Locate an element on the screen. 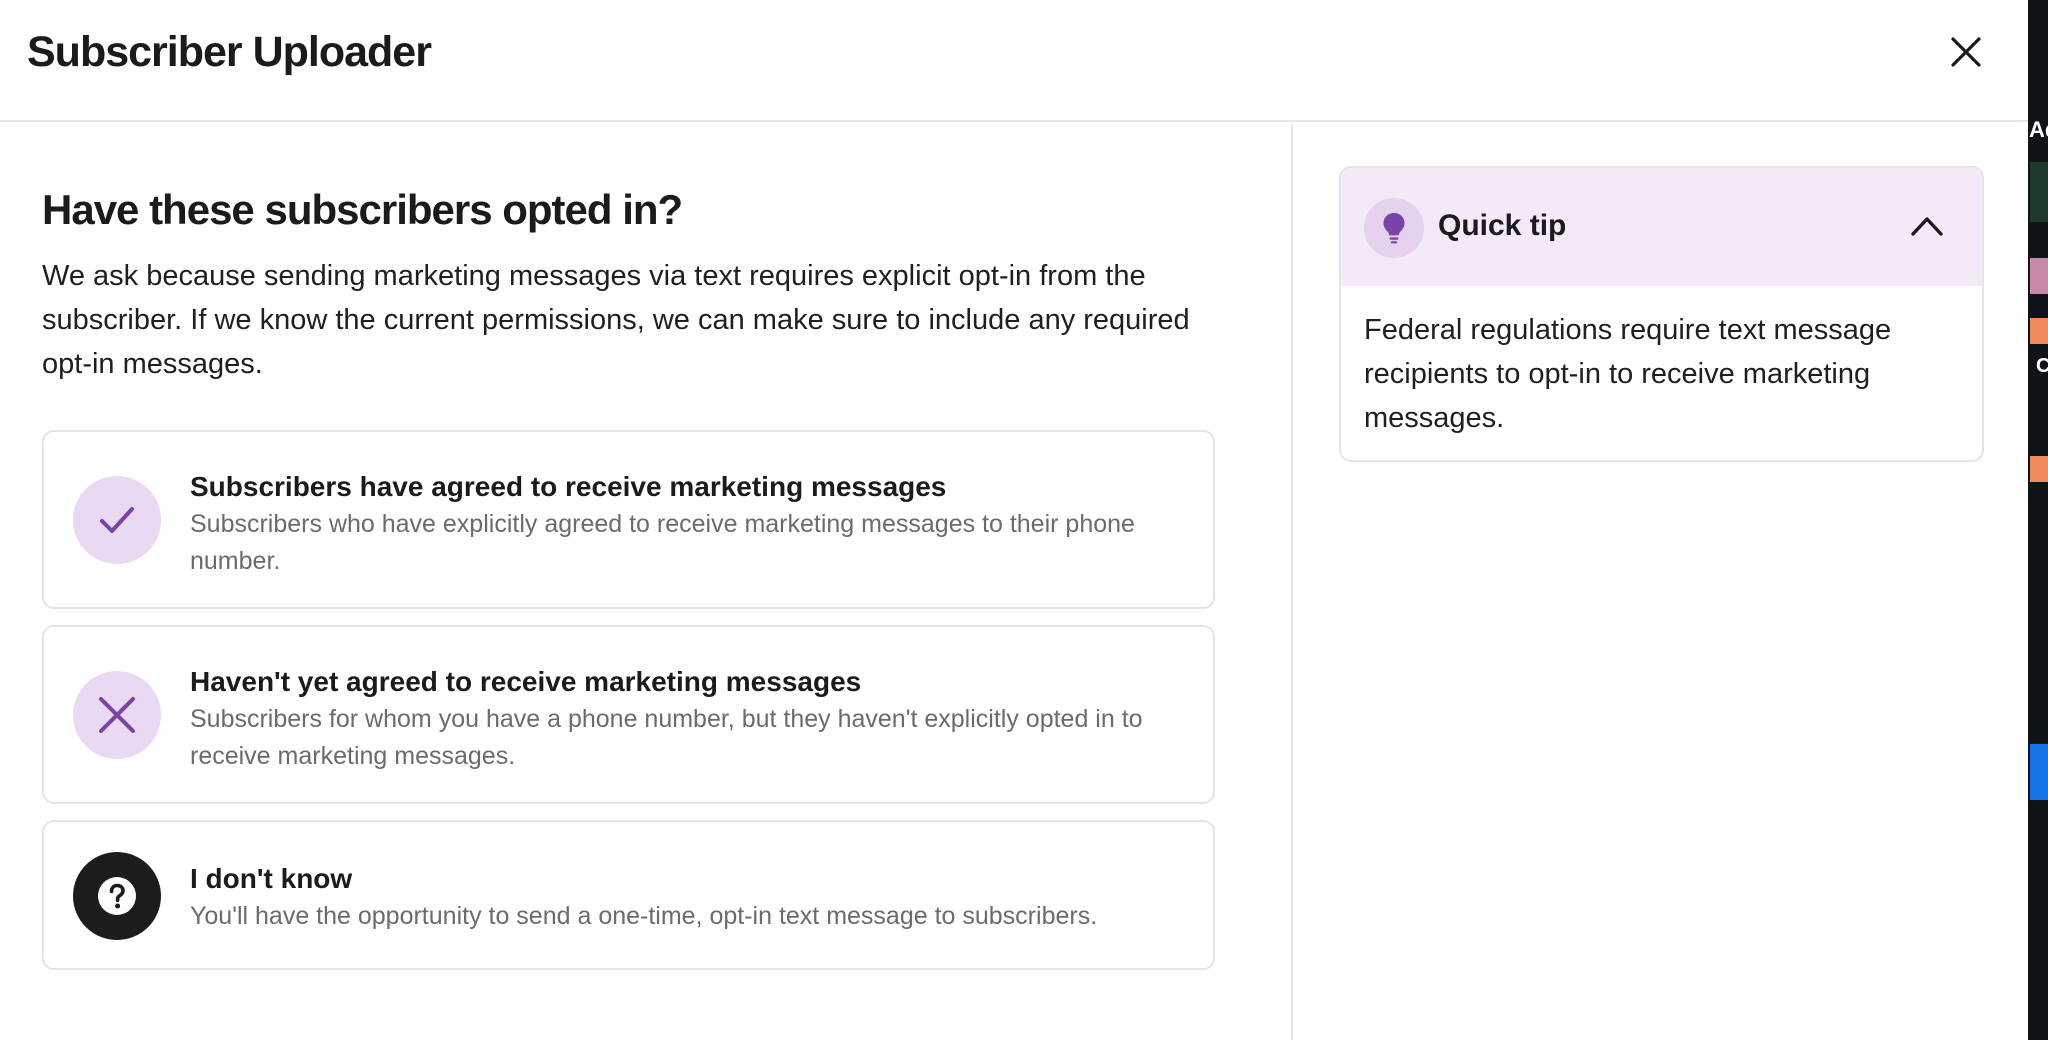  background-page-edge: Ad C is located at coordinates (2038, 520).